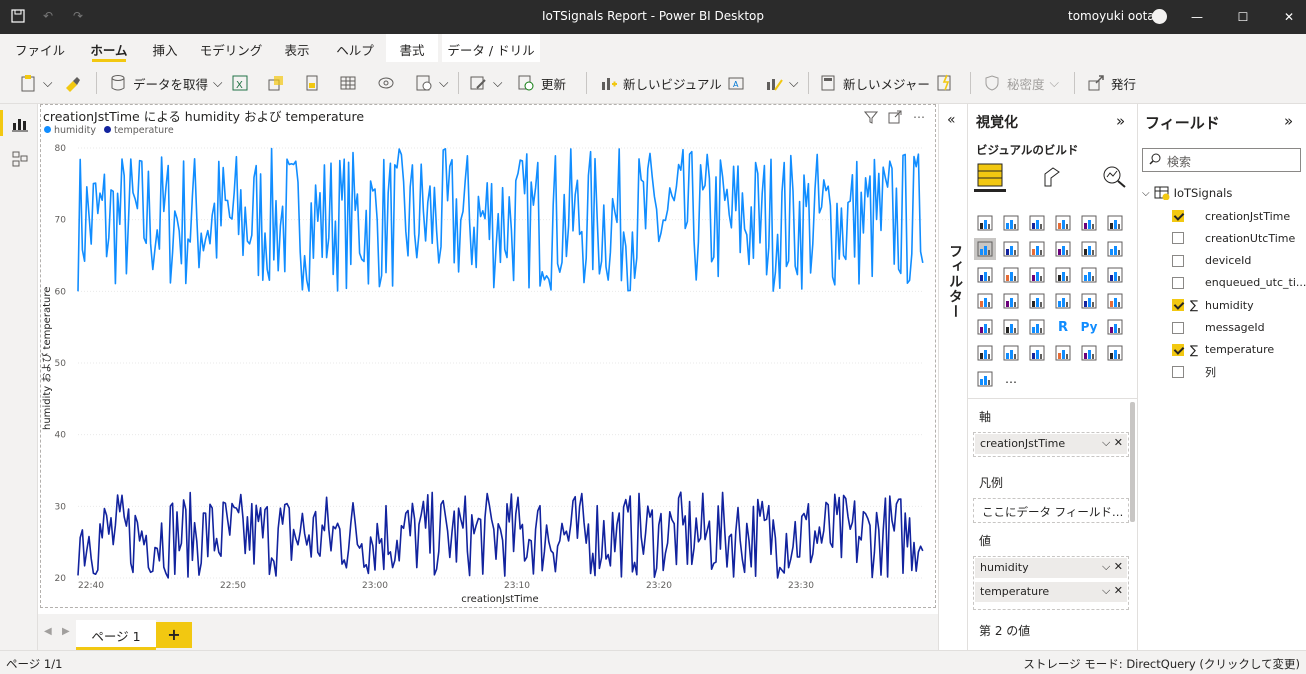 The image size is (1306, 674). What do you see at coordinates (276, 83) in the screenshot?
I see `datasets-button` at bounding box center [276, 83].